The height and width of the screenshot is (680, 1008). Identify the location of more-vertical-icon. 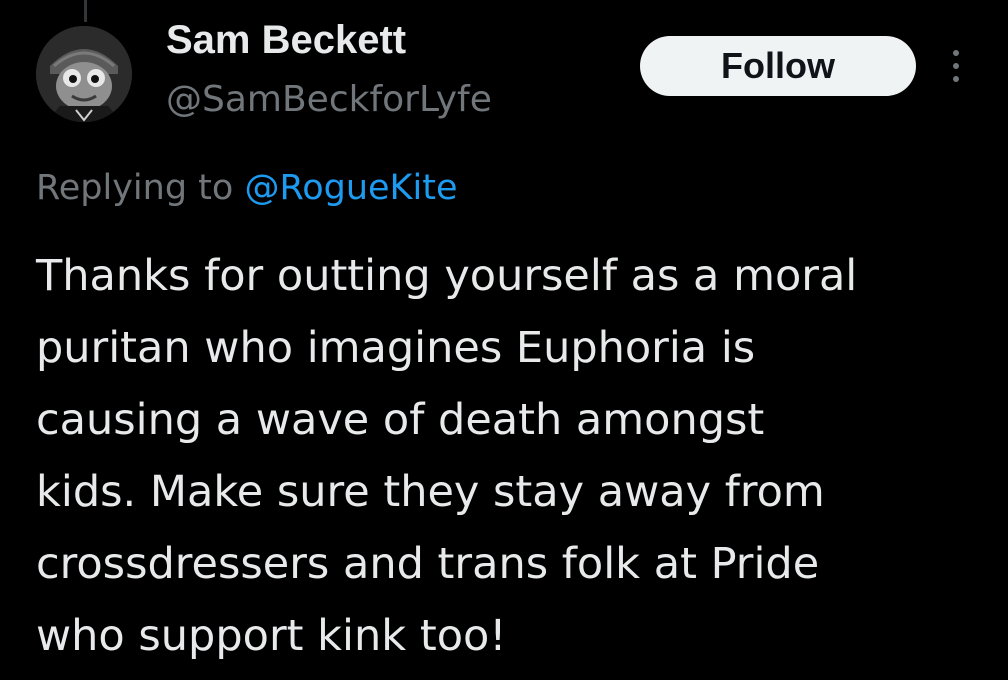
(956, 66).